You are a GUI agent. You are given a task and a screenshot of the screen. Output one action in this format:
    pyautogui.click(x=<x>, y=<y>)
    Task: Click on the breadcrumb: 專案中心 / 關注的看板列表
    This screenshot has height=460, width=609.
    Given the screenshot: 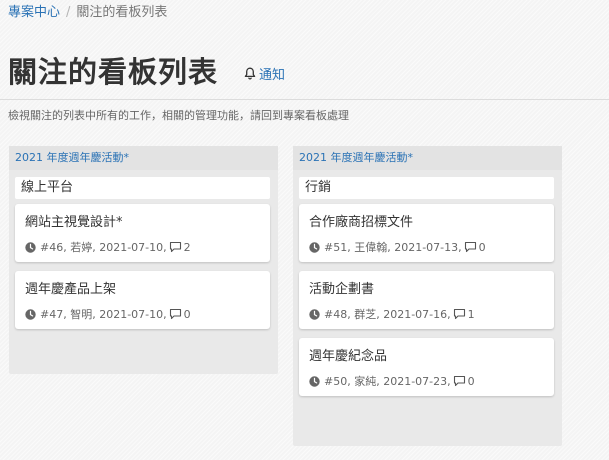 What is the action you would take?
    pyautogui.click(x=87, y=13)
    